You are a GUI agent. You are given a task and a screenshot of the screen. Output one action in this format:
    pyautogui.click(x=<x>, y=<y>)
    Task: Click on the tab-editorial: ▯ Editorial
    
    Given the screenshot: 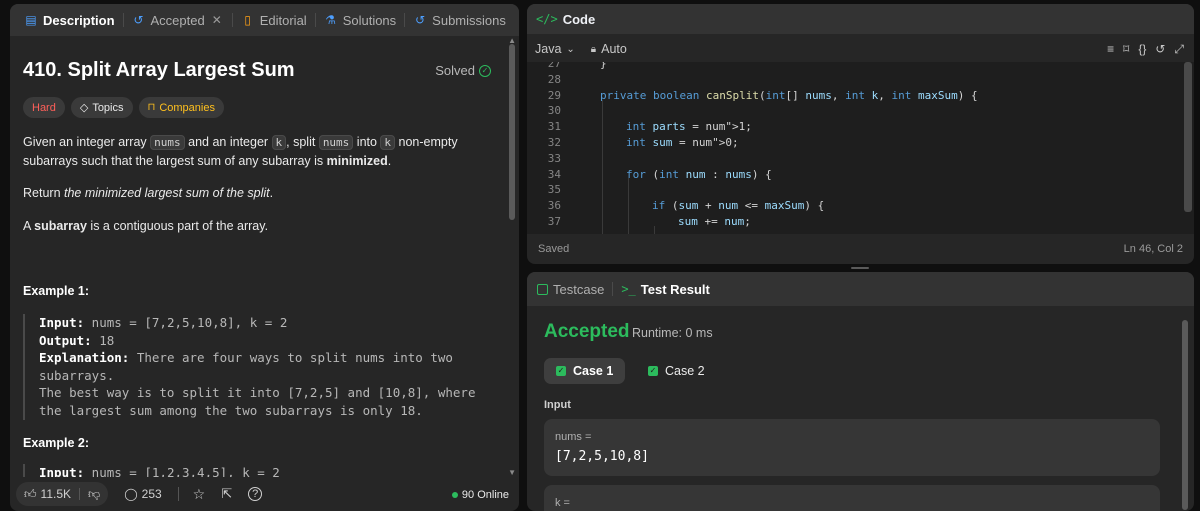 What is the action you would take?
    pyautogui.click(x=274, y=20)
    